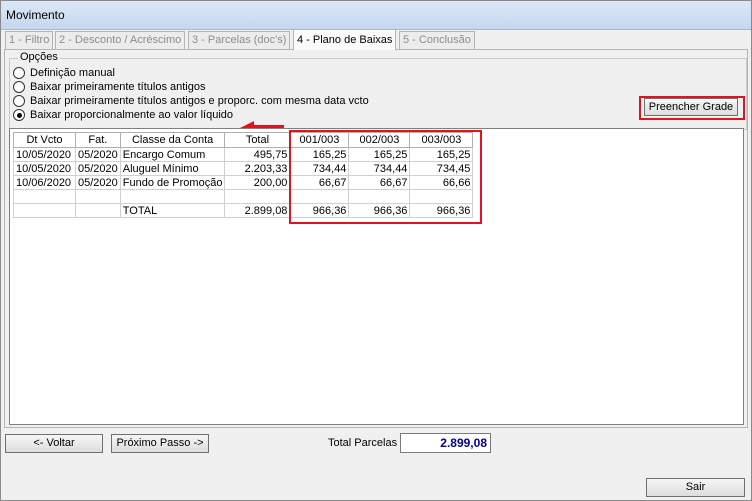 This screenshot has width=752, height=501. I want to click on total-parcelas-value: 2.899,08, so click(463, 443).